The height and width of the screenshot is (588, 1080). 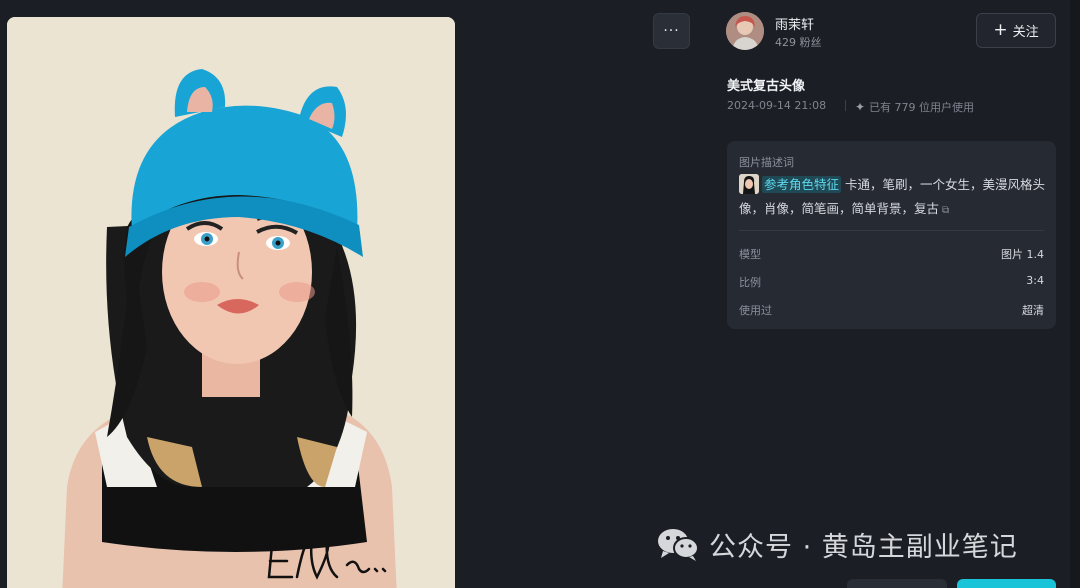 What do you see at coordinates (755, 310) in the screenshot?
I see `param-key: 使用过` at bounding box center [755, 310].